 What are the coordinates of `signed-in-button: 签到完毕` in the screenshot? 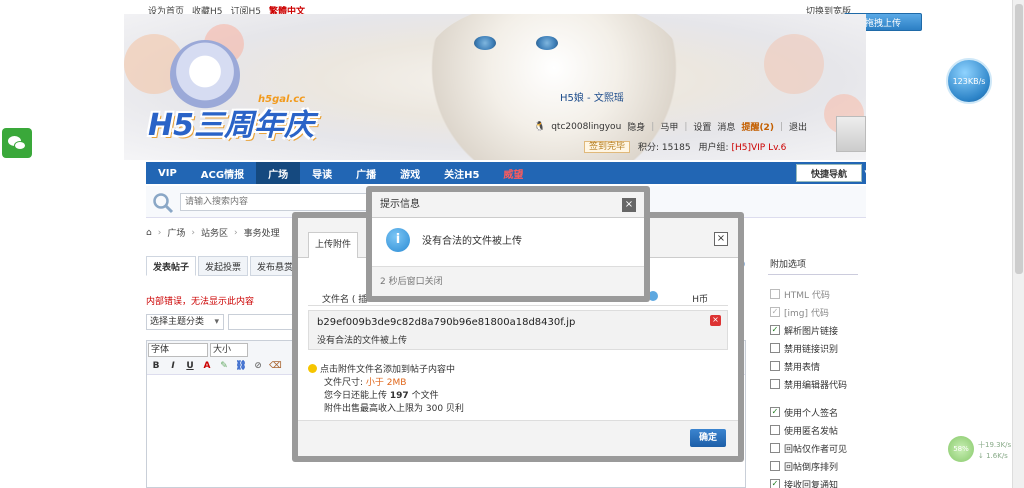 It's located at (607, 146).